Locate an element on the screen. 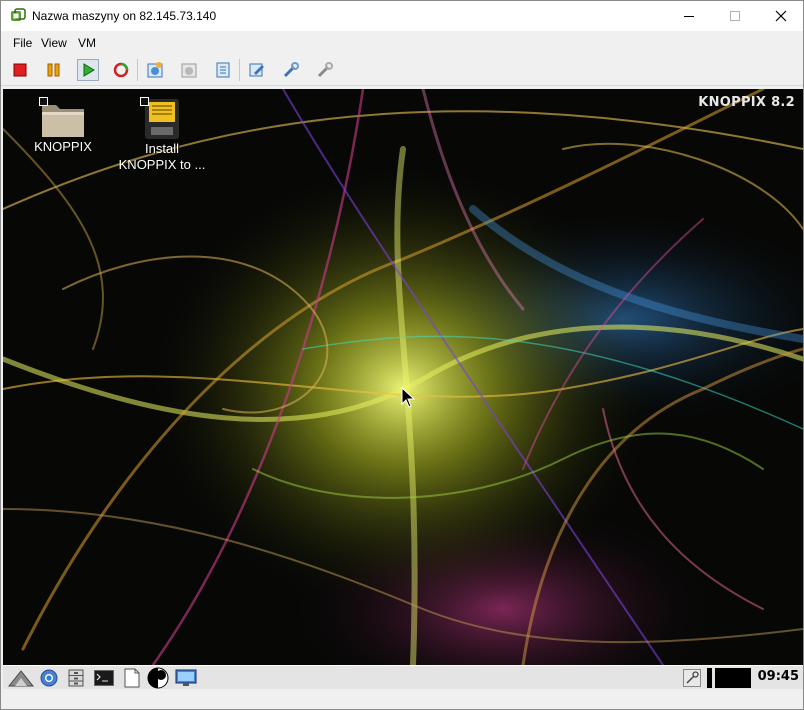  status-bar is located at coordinates (402, 699).